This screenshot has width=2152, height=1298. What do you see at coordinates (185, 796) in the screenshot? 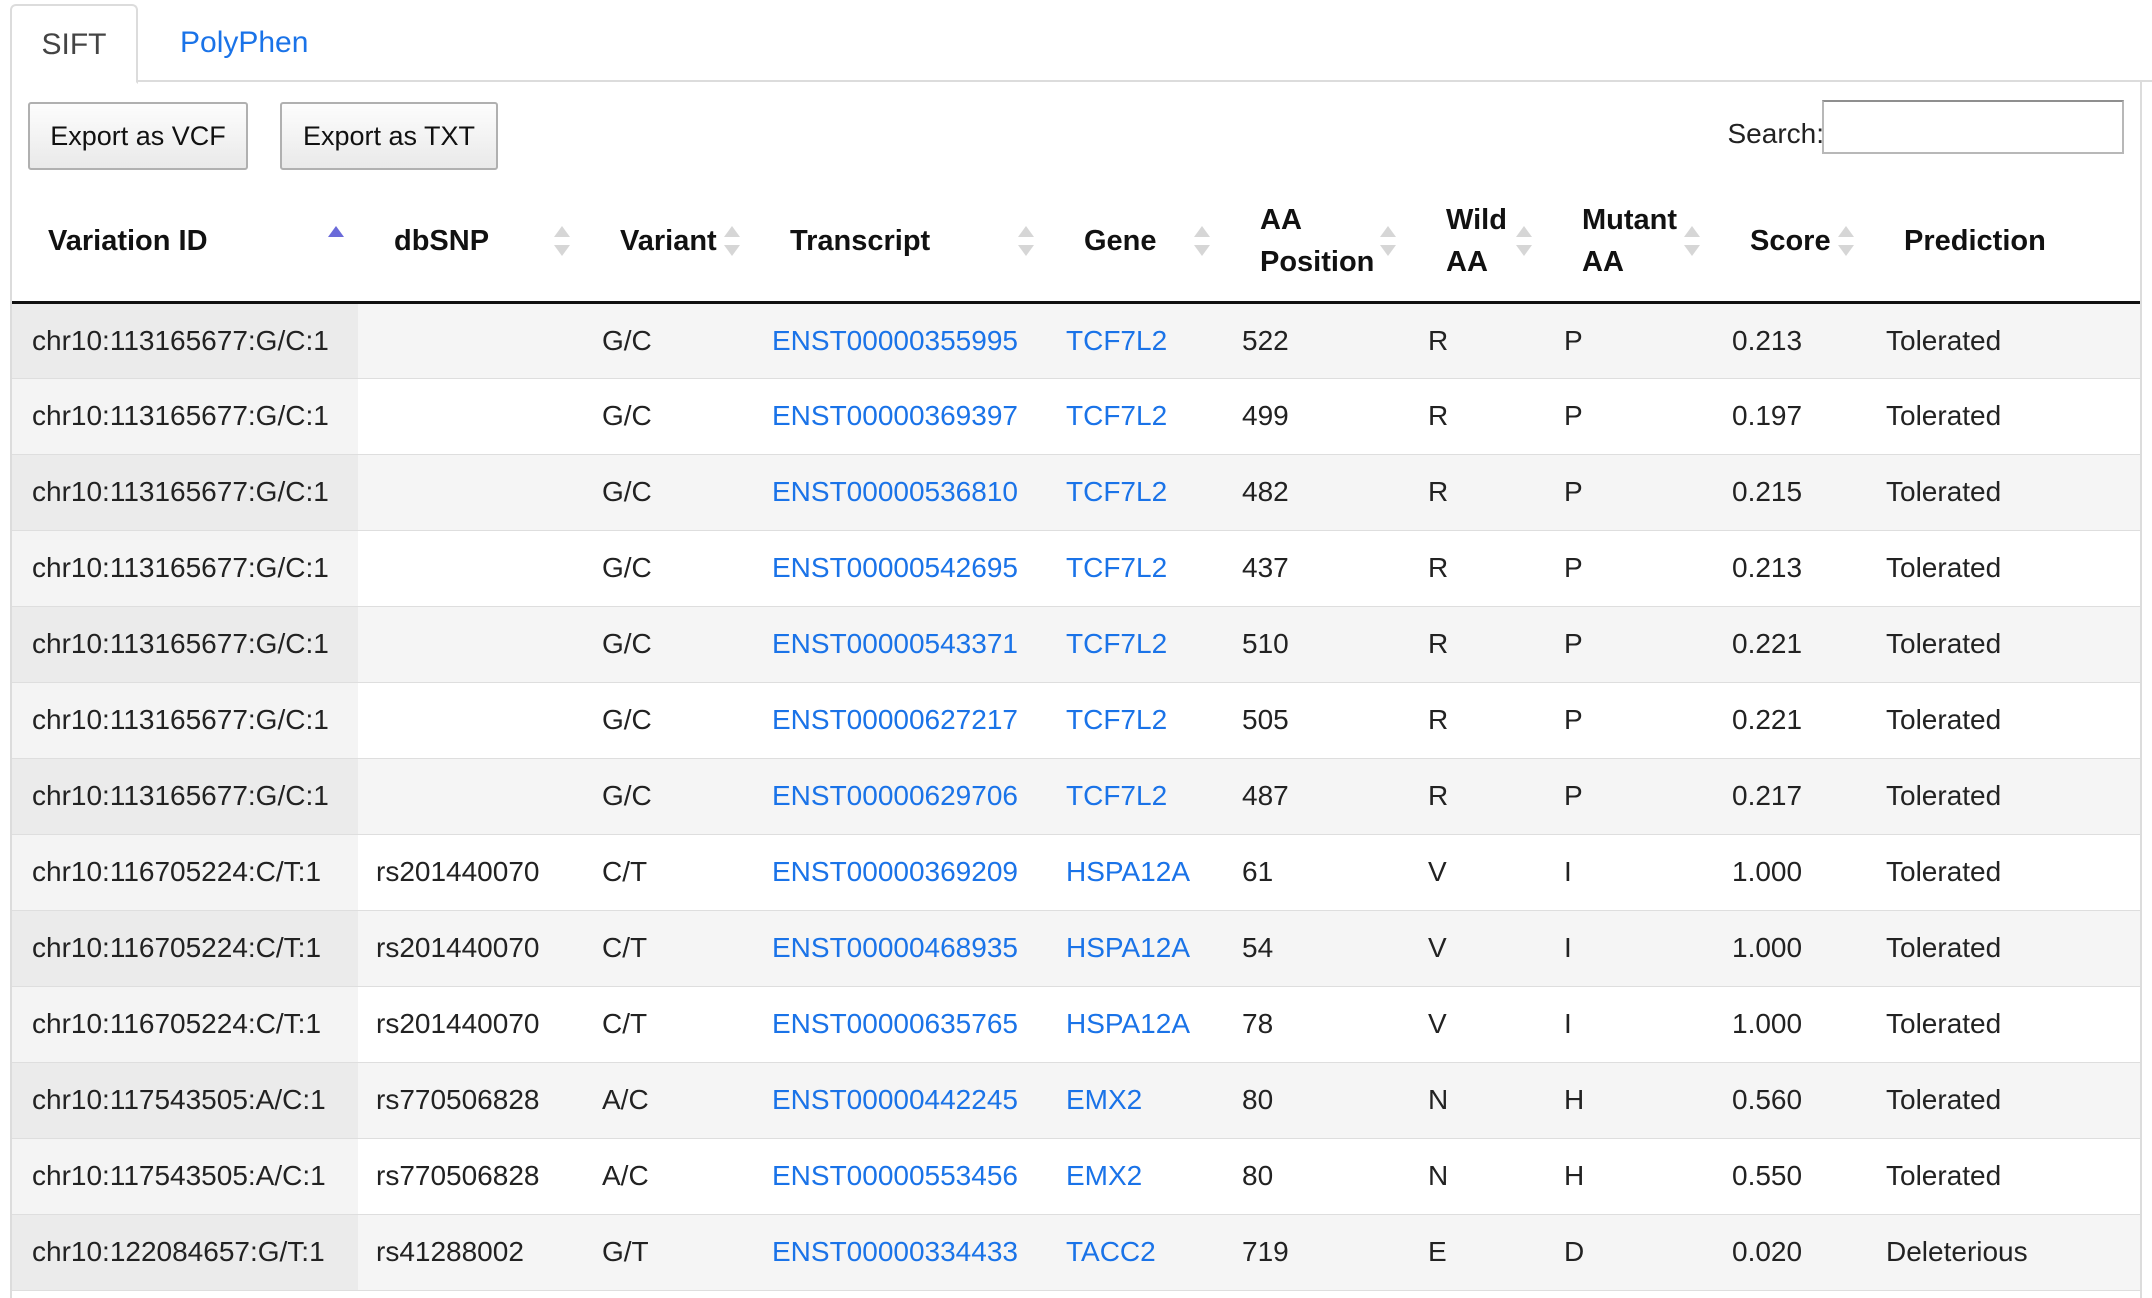
I see `cell-variation-id: chr10:113165677:G/C:1` at bounding box center [185, 796].